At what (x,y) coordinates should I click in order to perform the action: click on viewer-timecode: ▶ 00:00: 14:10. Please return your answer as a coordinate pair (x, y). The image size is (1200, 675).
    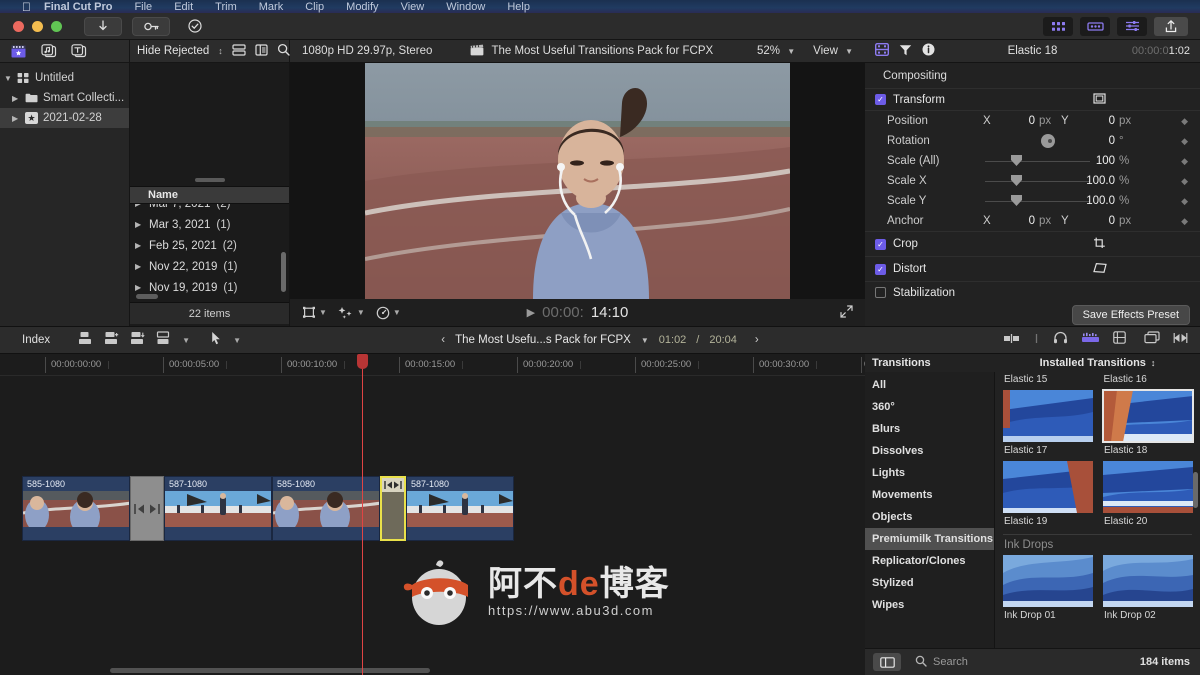
    Looking at the image, I should click on (578, 312).